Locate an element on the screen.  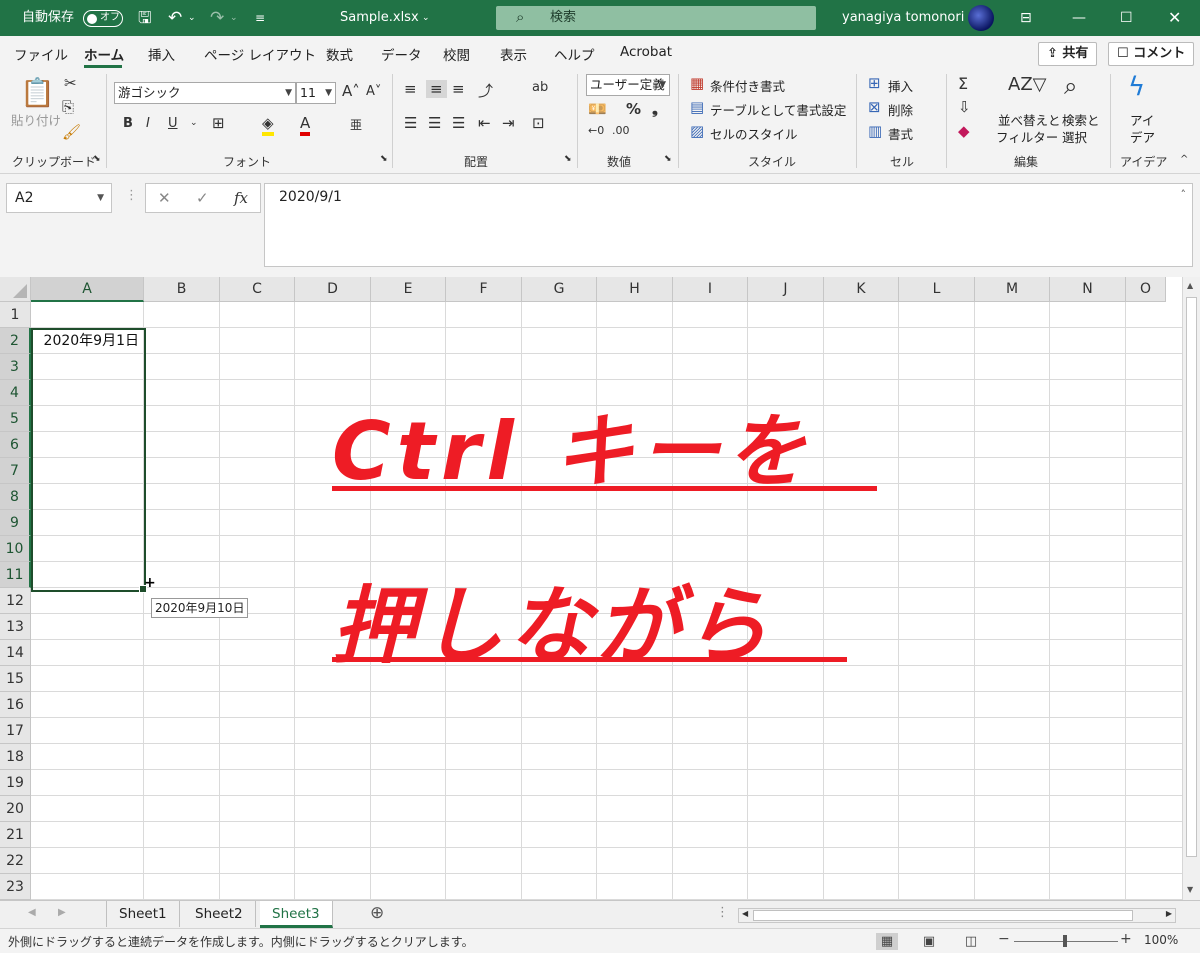
copy-icon: ⎘ is located at coordinates (68, 107).